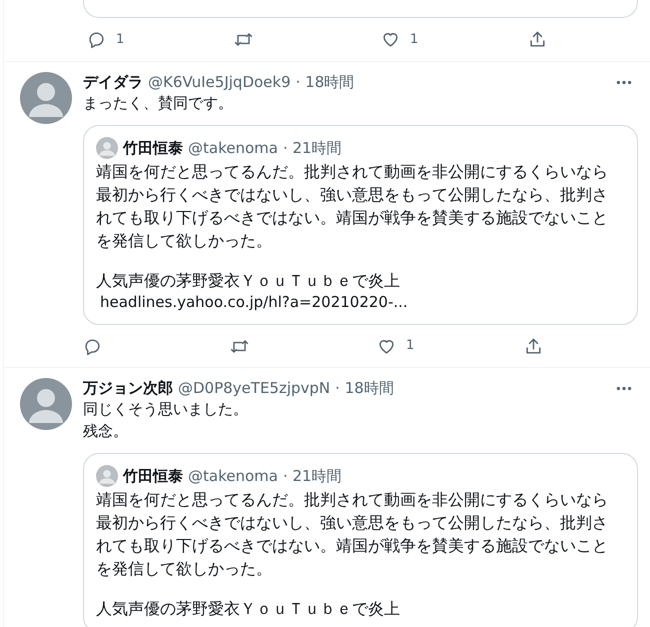  What do you see at coordinates (254, 388) in the screenshot?
I see `user-handle: @D0P8yeTE5zjpvpN` at bounding box center [254, 388].